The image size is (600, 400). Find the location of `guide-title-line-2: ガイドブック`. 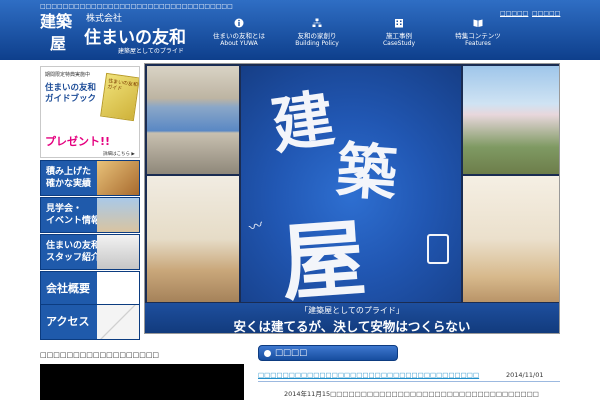

guide-title-line-2: ガイドブック is located at coordinates (71, 99).